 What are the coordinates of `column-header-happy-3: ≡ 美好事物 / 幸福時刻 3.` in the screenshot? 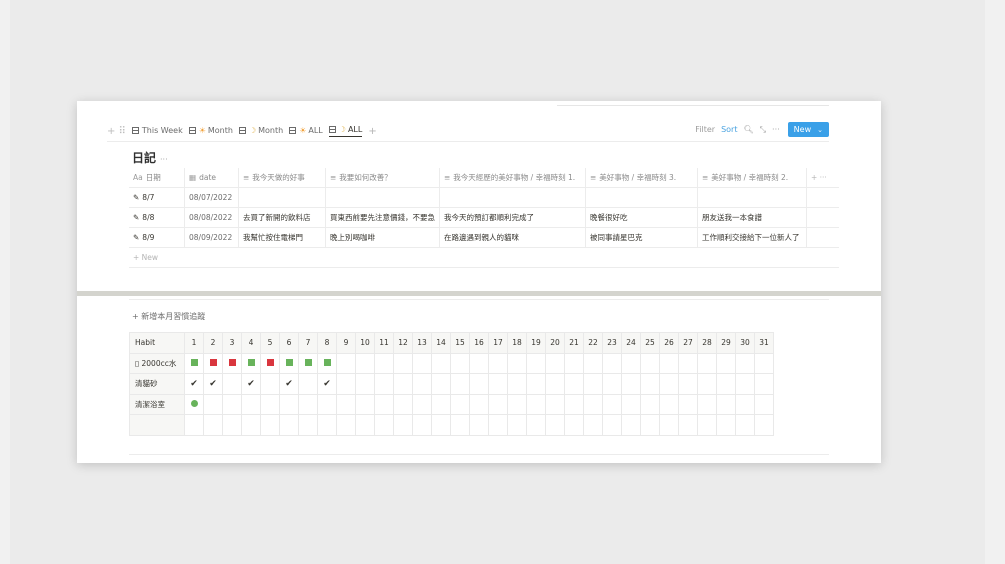 It's located at (641, 178).